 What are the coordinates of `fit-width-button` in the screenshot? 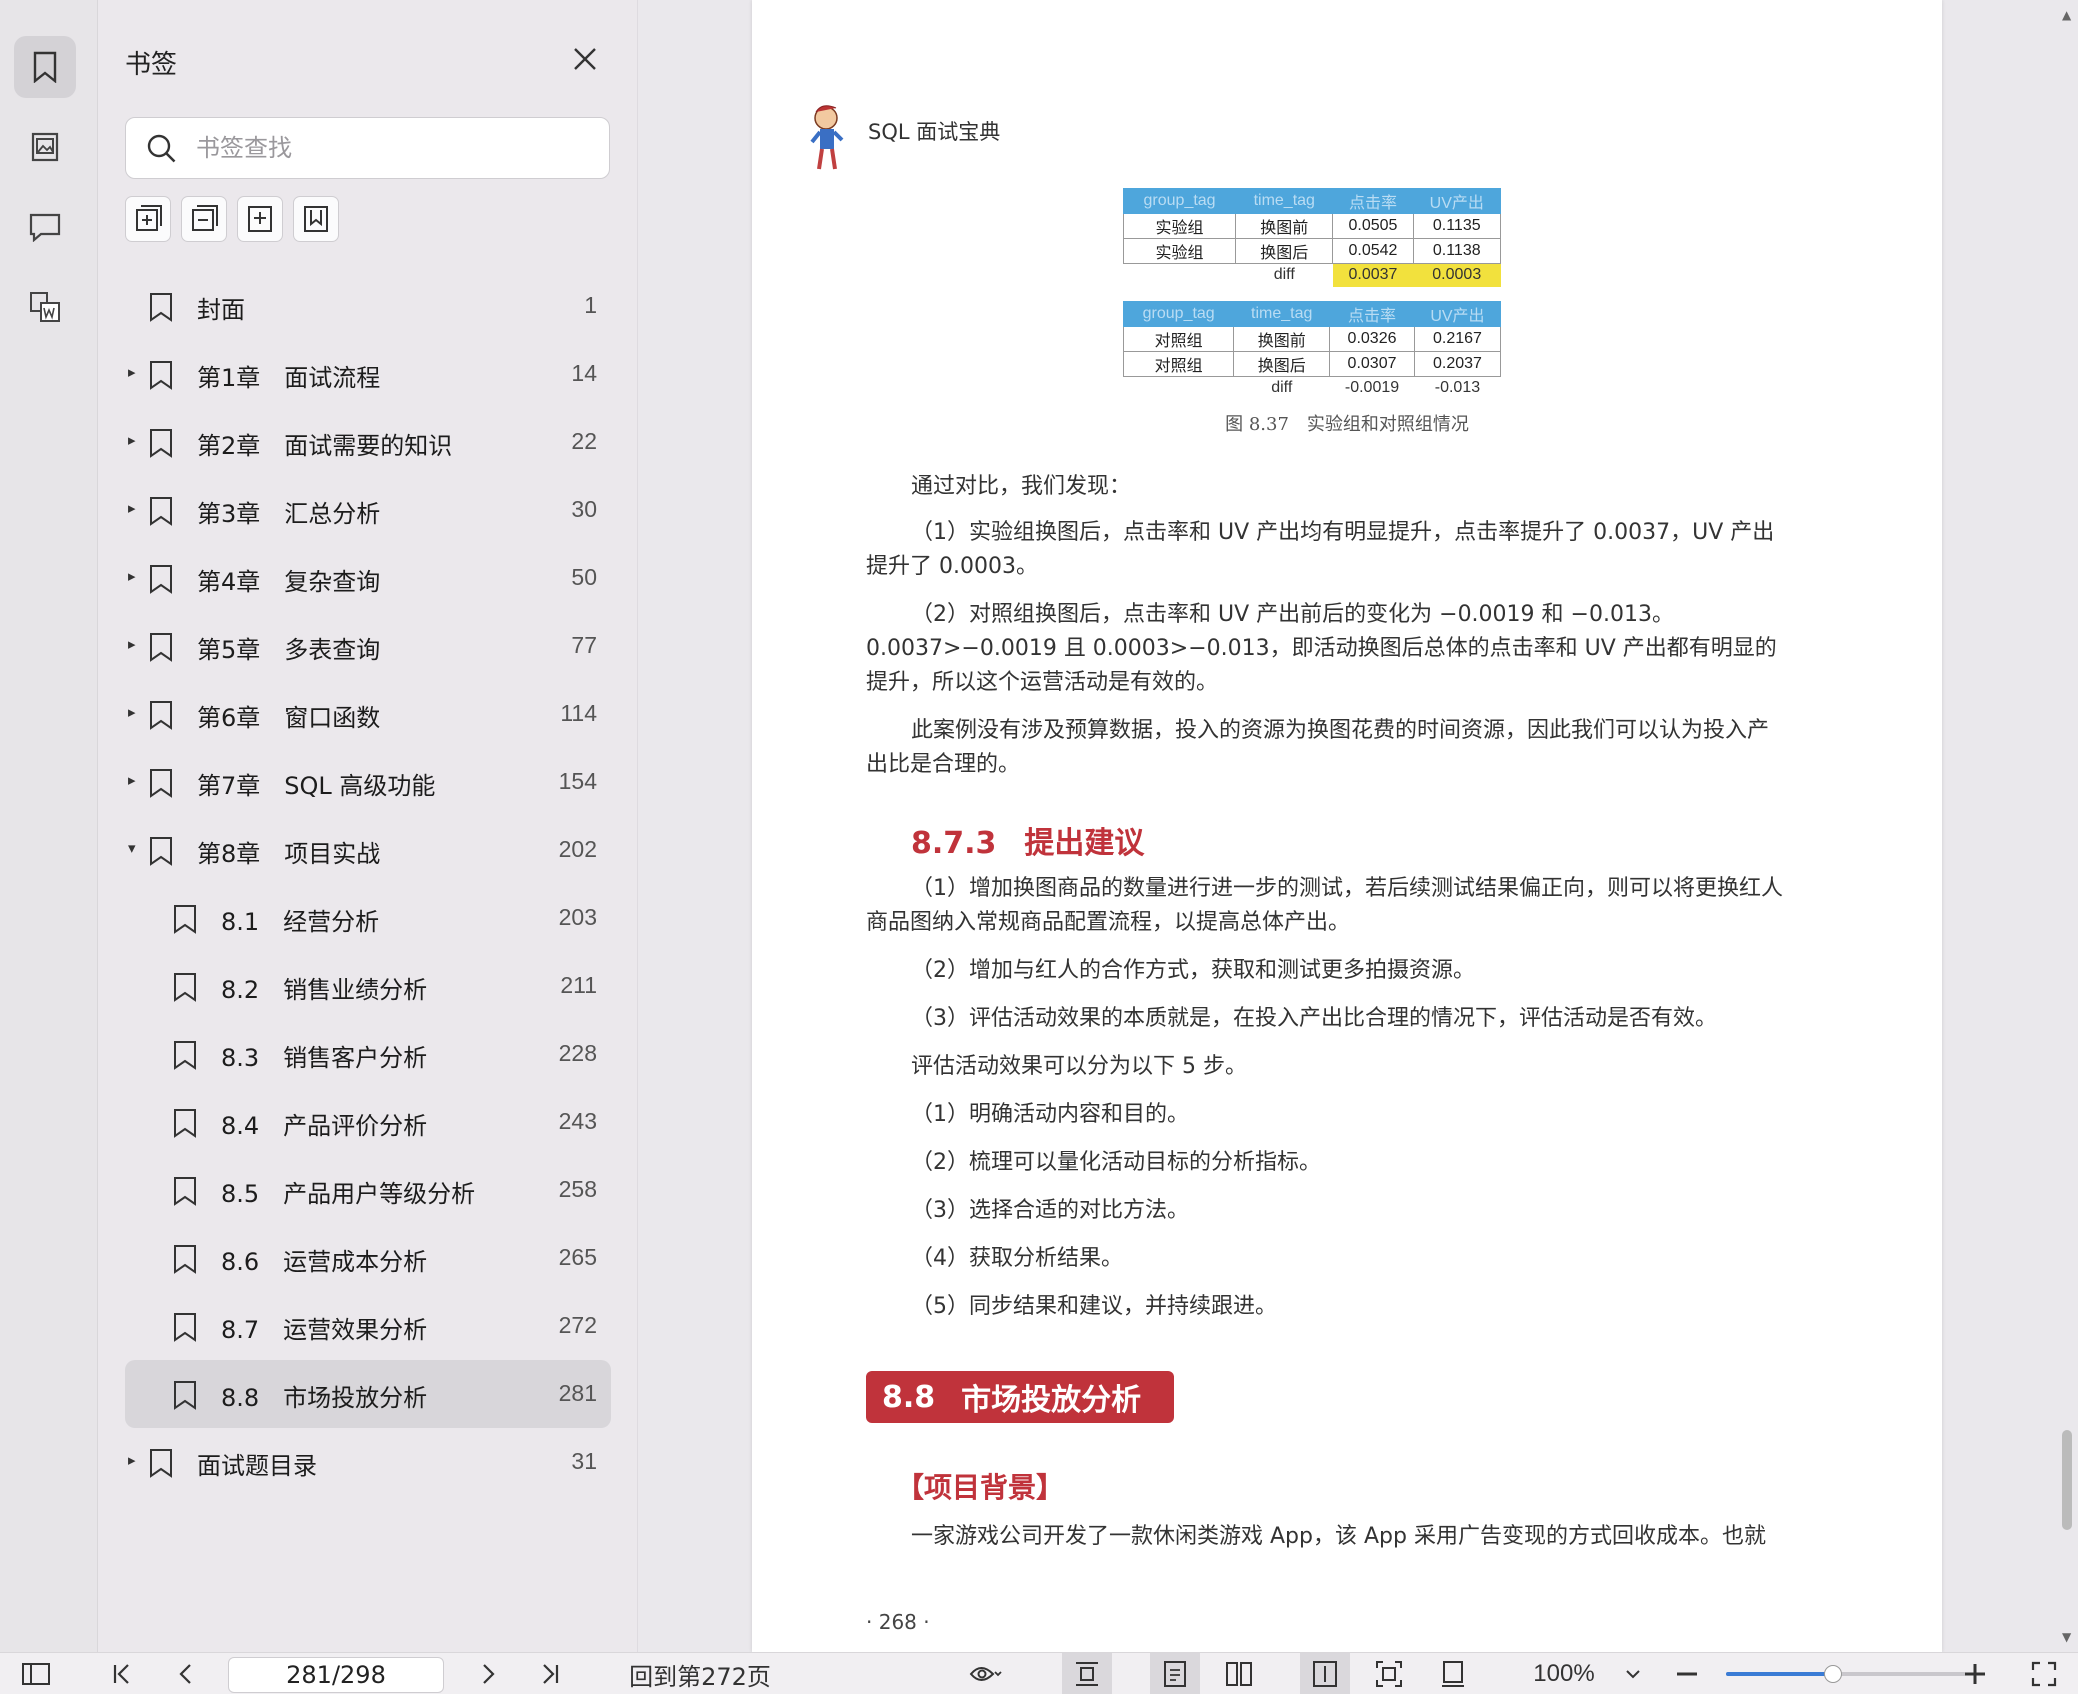 It's located at (1087, 1673).